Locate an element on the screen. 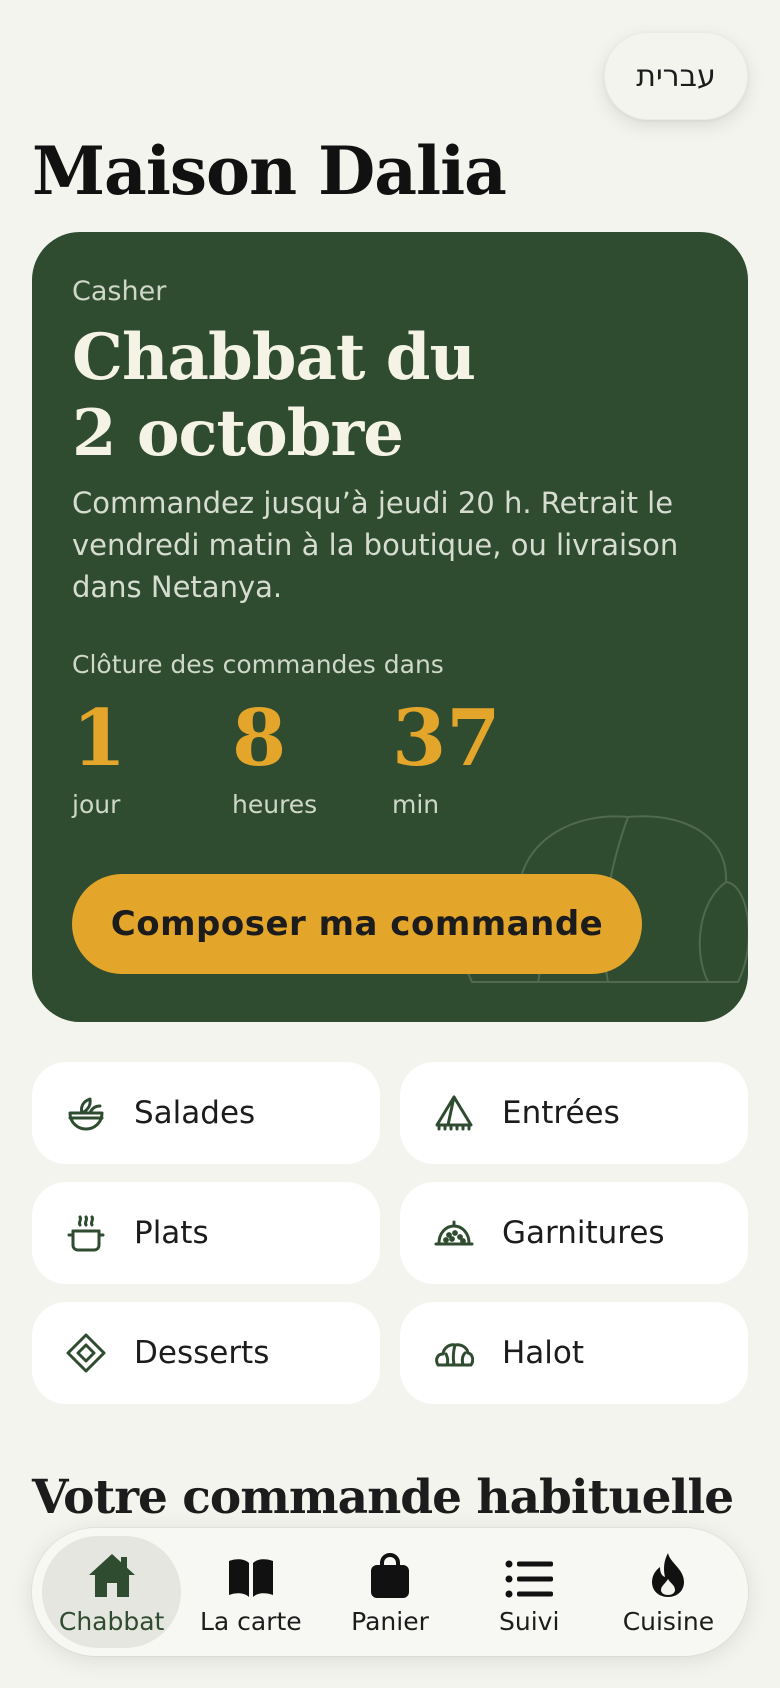  nav-item-suivi: Suivi is located at coordinates (529, 1592).